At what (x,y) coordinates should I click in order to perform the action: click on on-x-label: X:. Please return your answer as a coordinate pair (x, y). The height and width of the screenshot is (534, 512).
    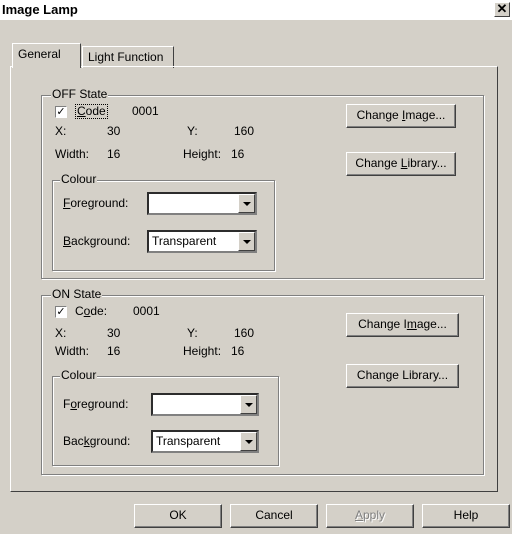
    Looking at the image, I should click on (61, 333).